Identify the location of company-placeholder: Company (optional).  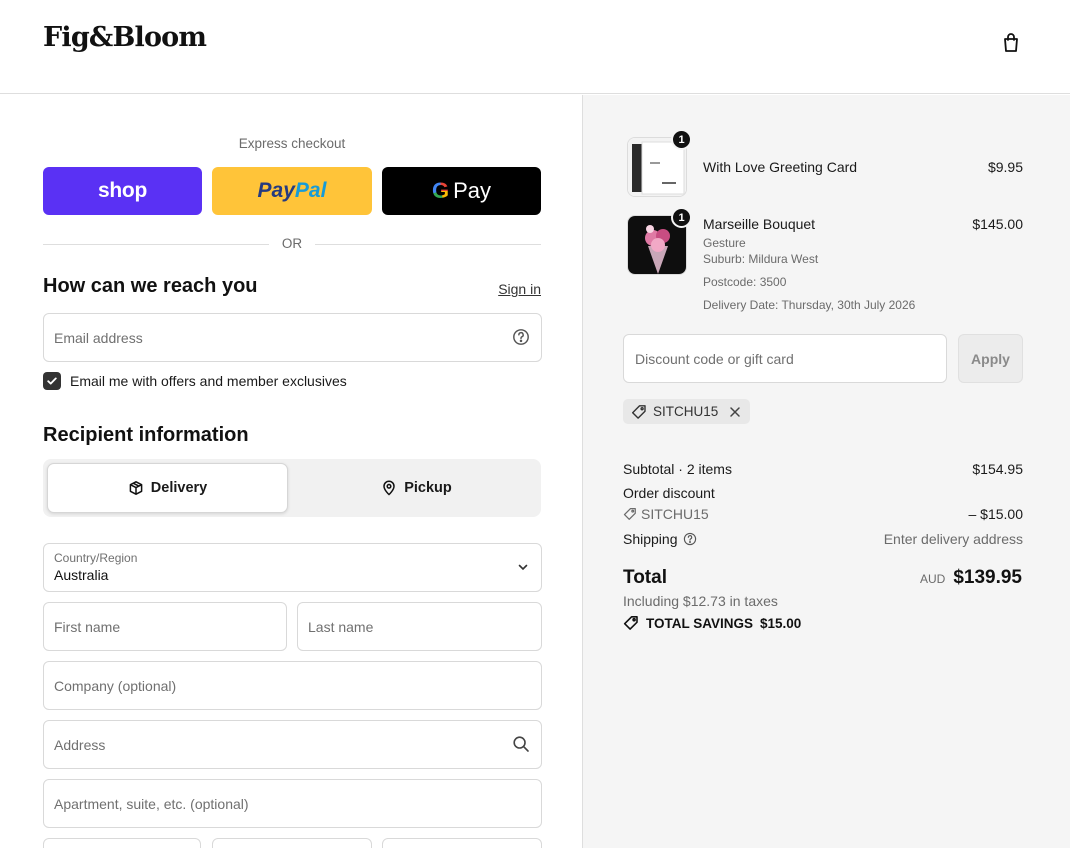
(115, 686).